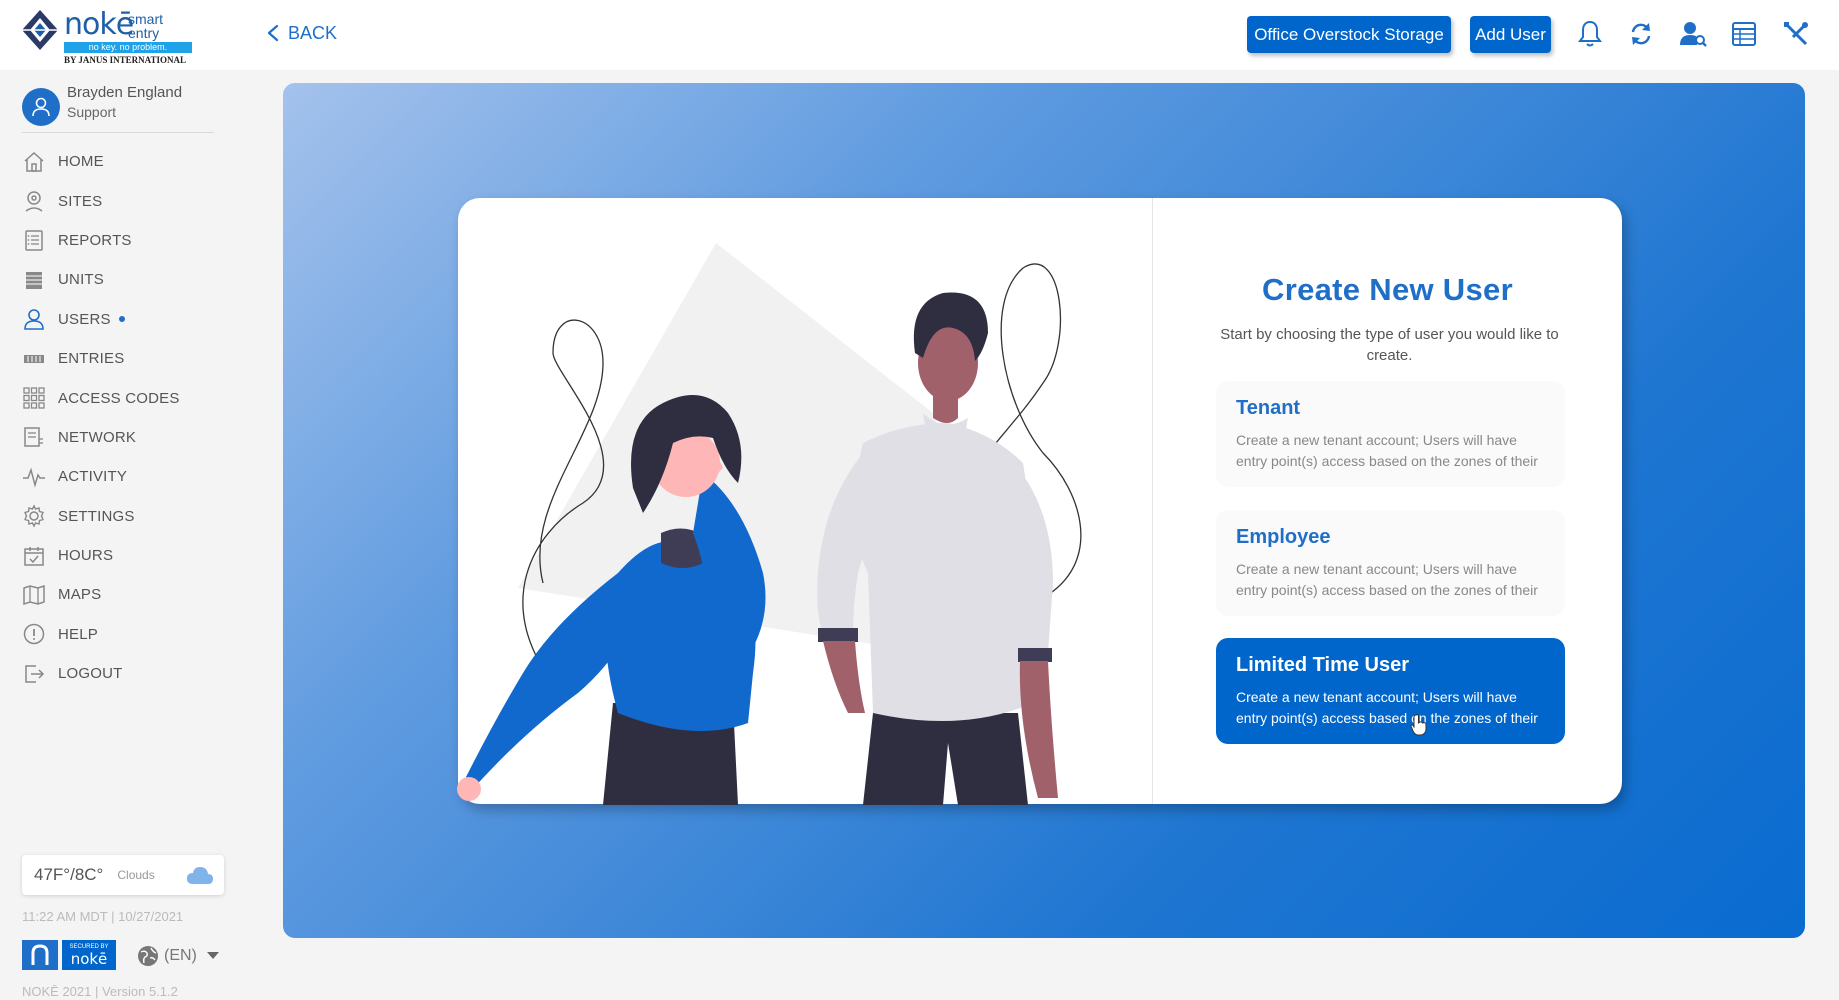  What do you see at coordinates (80, 595) in the screenshot?
I see `sidebar-item-label: MAPS` at bounding box center [80, 595].